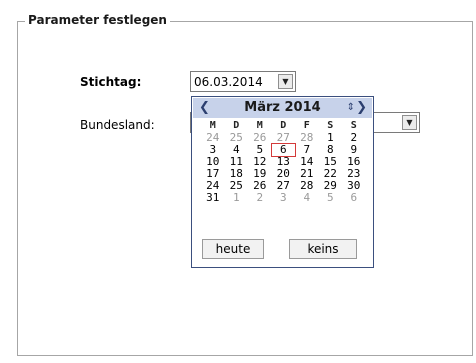 The image size is (476, 363). I want to click on next-month-icon: ❯, so click(361, 108).